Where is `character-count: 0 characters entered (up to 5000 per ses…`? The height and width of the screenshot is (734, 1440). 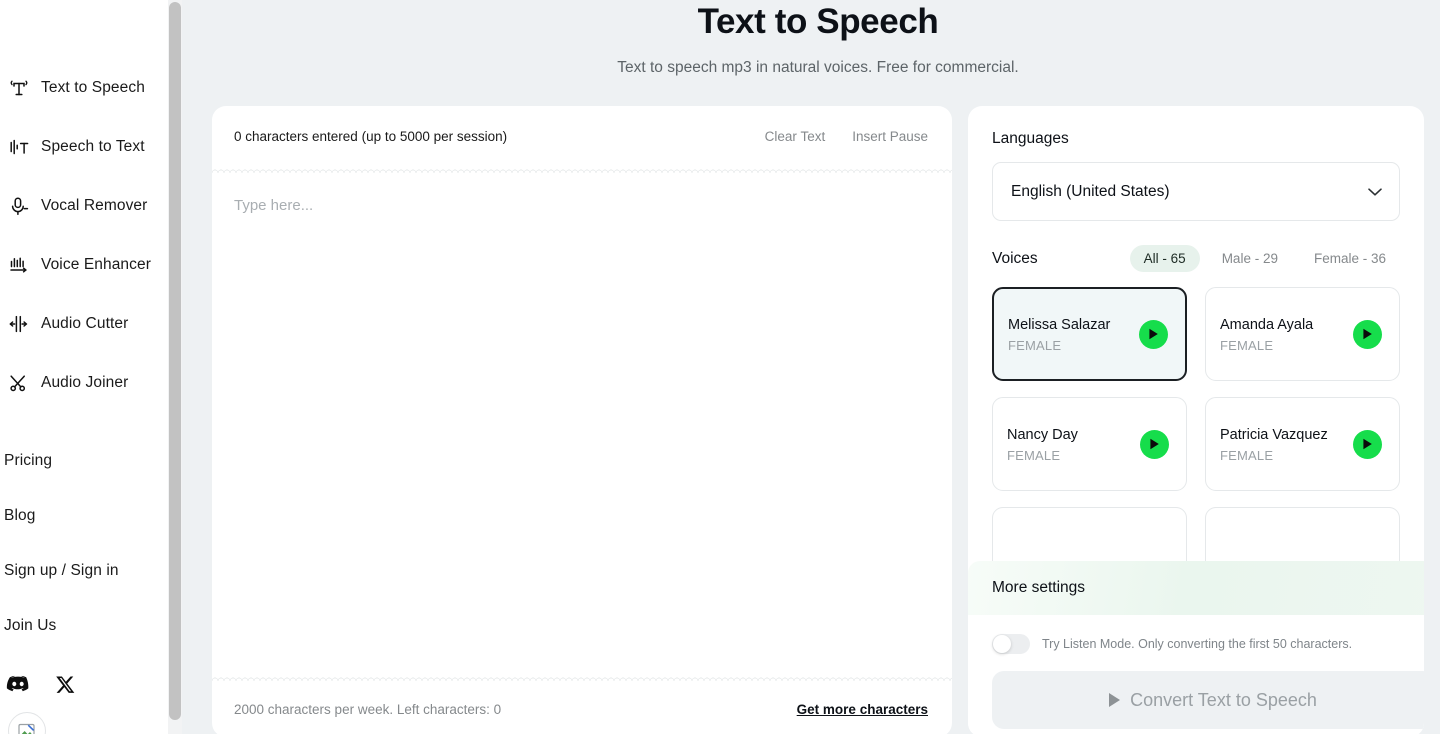
character-count: 0 characters entered (up to 5000 per ses… is located at coordinates (371, 136).